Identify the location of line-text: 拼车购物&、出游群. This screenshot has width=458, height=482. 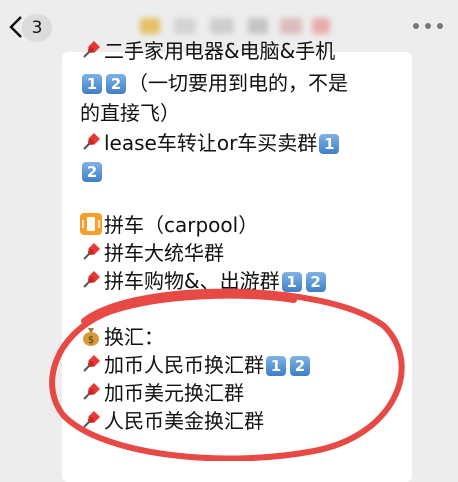
(192, 281).